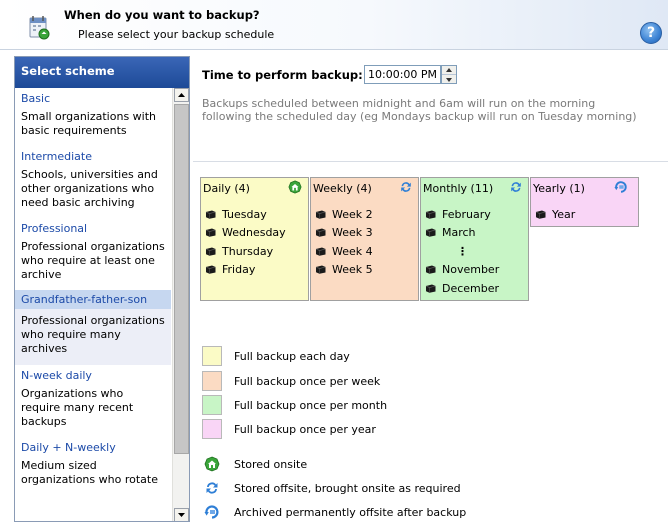  I want to click on legend-label: Full backup each day, so click(292, 356).